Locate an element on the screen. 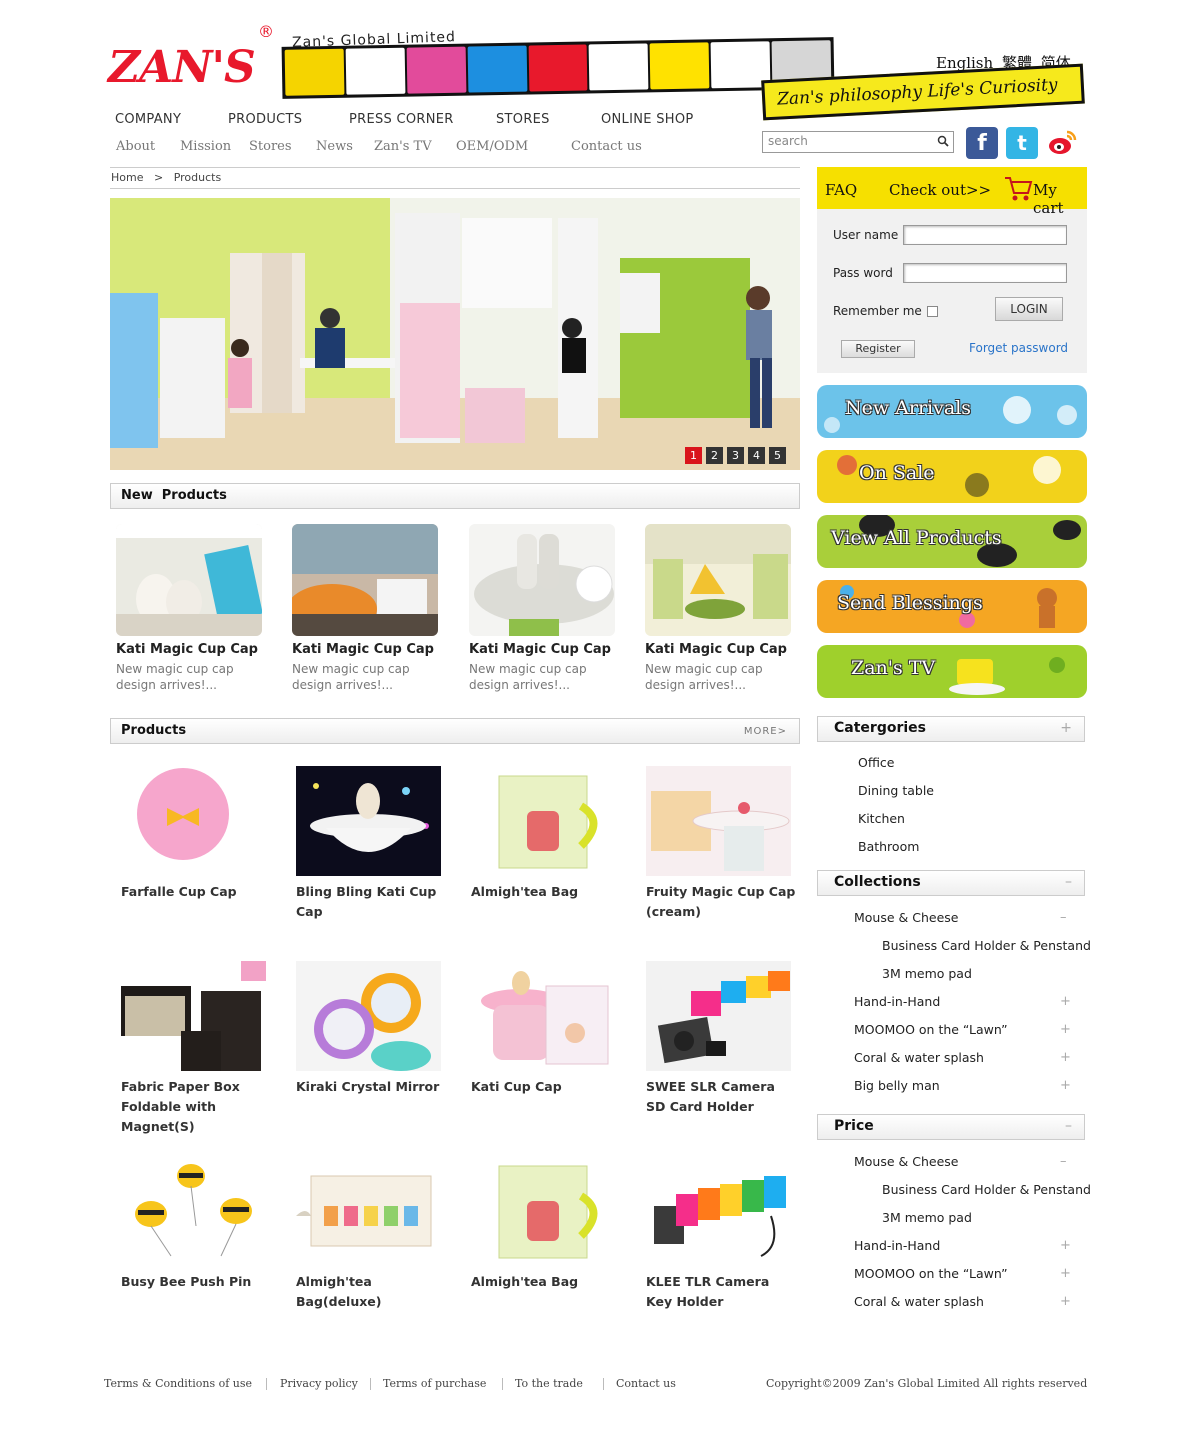  brand-logo: ZAN'S ® is located at coordinates (198, 61).